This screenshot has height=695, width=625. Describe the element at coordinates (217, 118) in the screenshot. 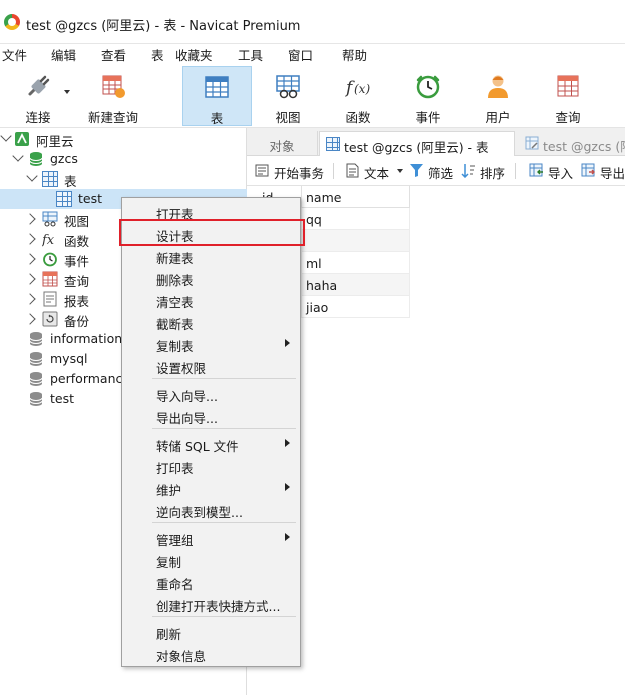

I see `table-label: 表` at that location.